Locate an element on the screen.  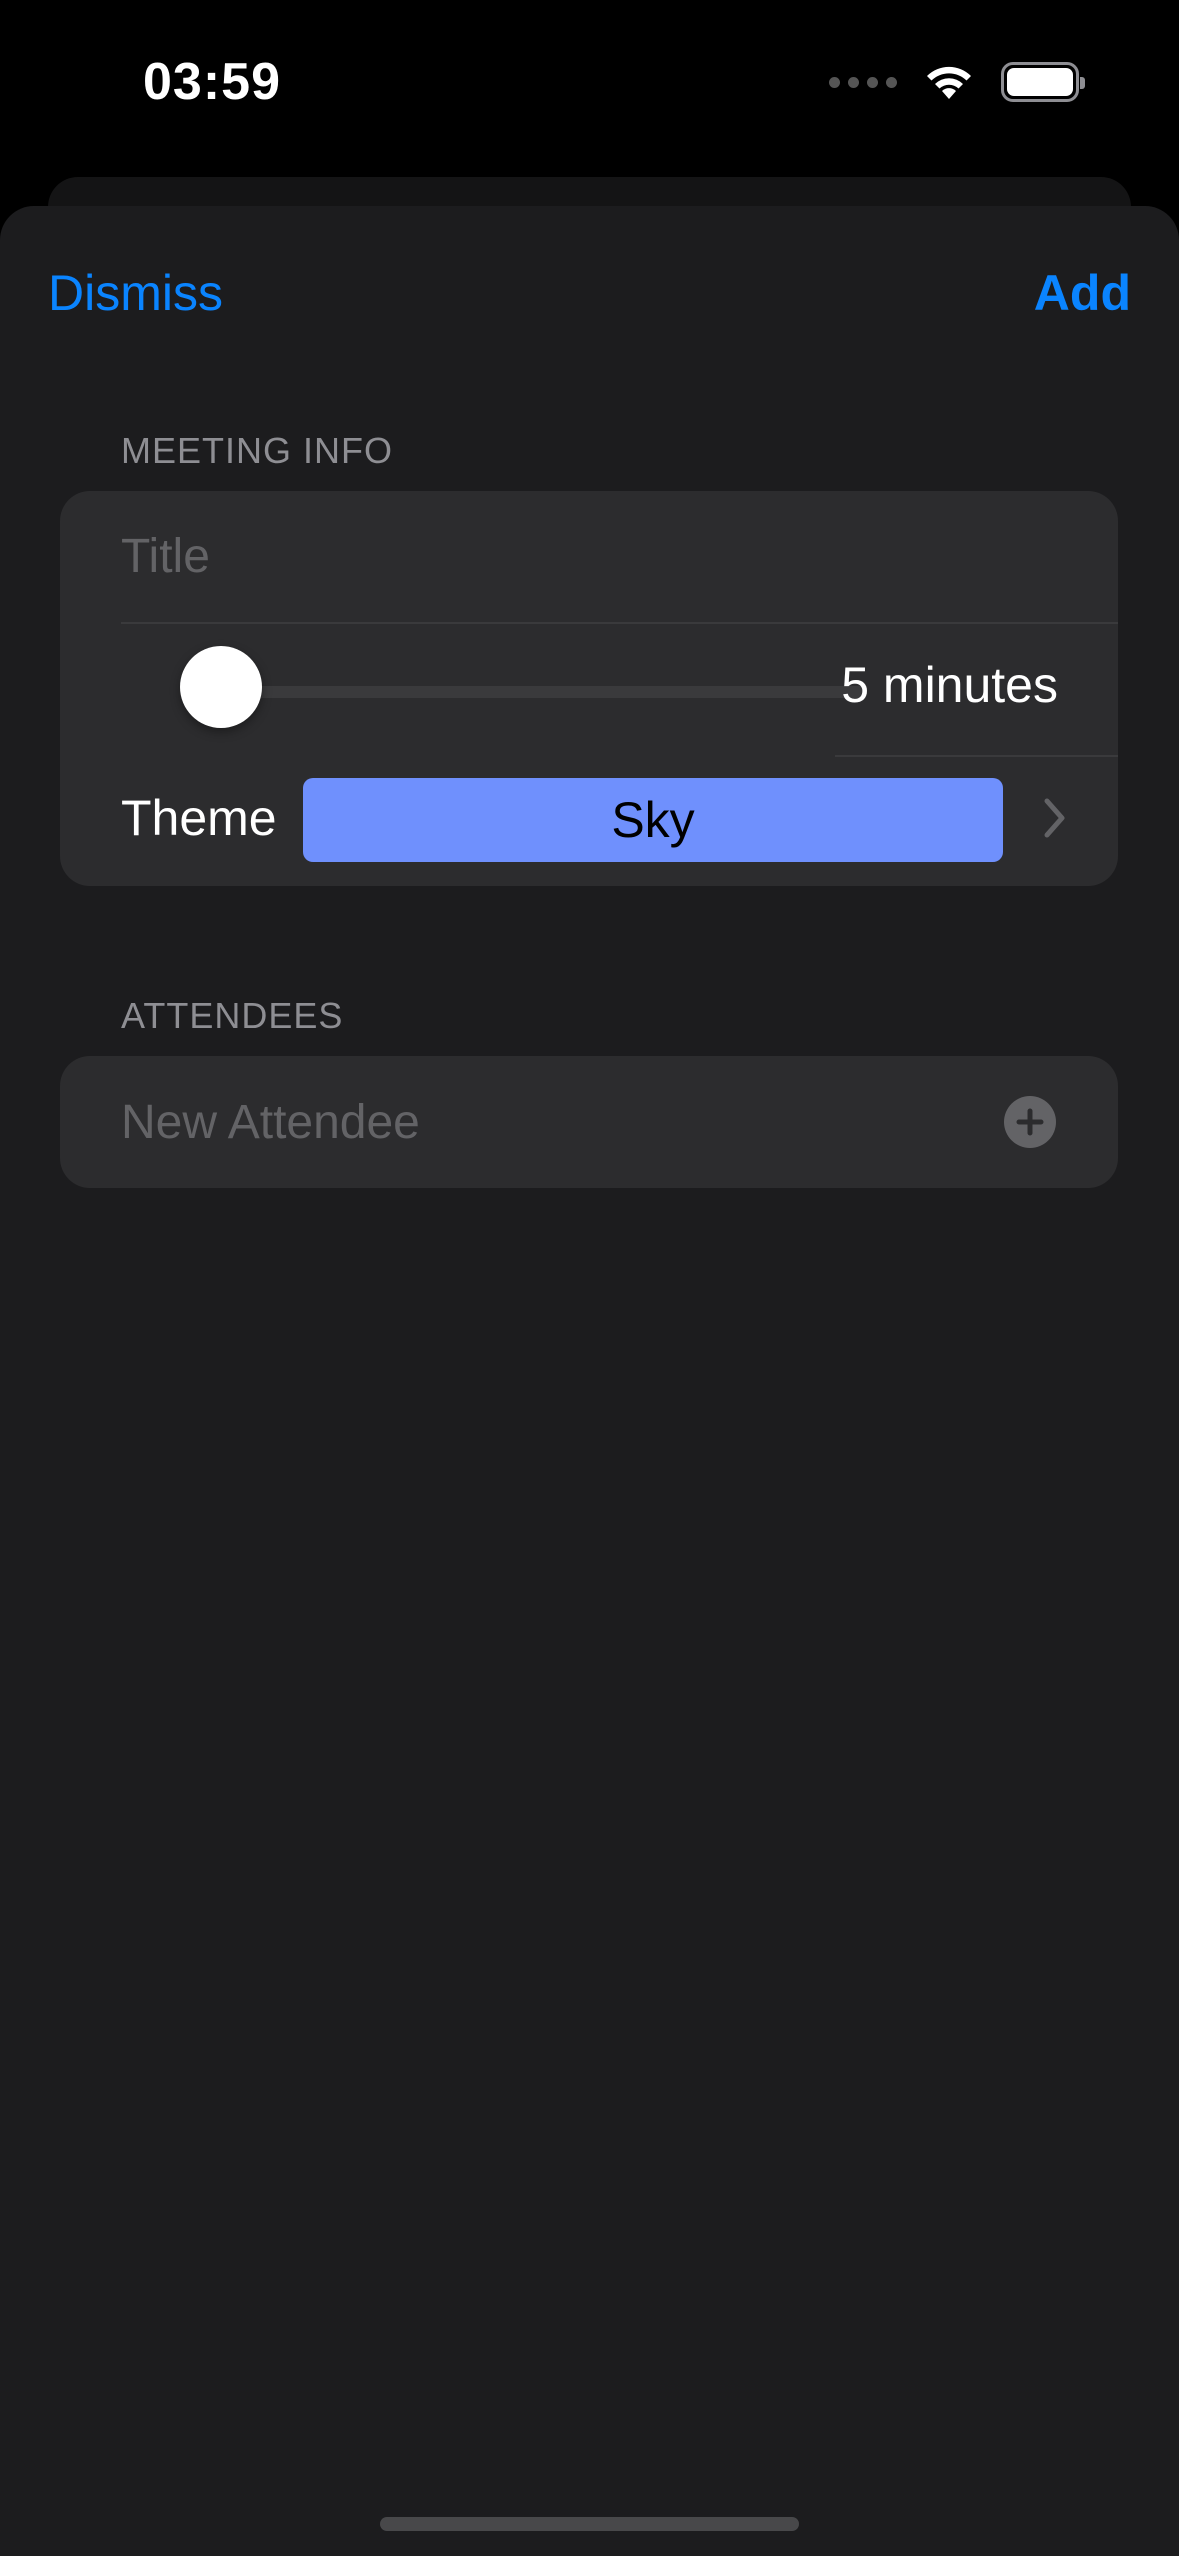
meeting-info-header: MEETING INFO is located at coordinates (257, 450).